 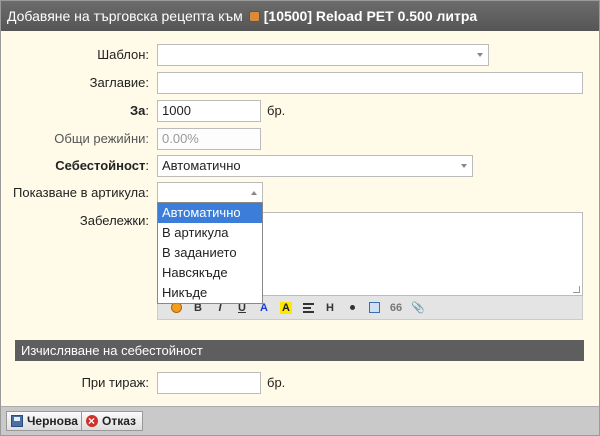 What do you see at coordinates (81, 192) in the screenshot?
I see `show-in-item-label: Показване в артикула:` at bounding box center [81, 192].